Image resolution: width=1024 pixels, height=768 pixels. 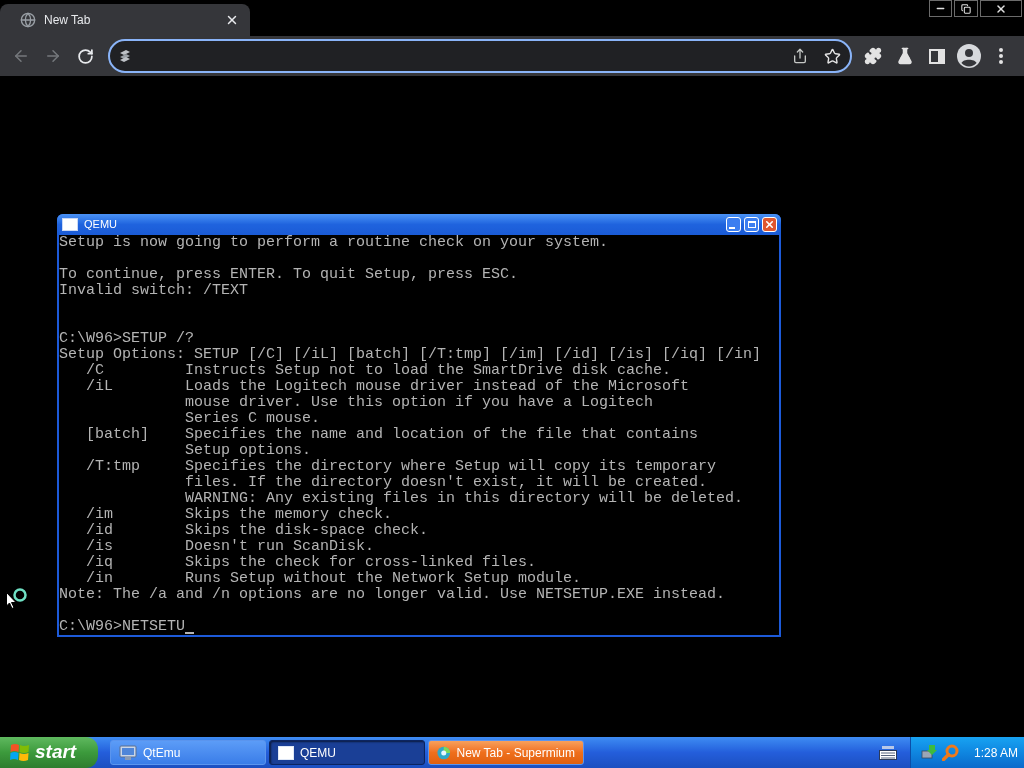 What do you see at coordinates (480, 56) in the screenshot?
I see `address-field` at bounding box center [480, 56].